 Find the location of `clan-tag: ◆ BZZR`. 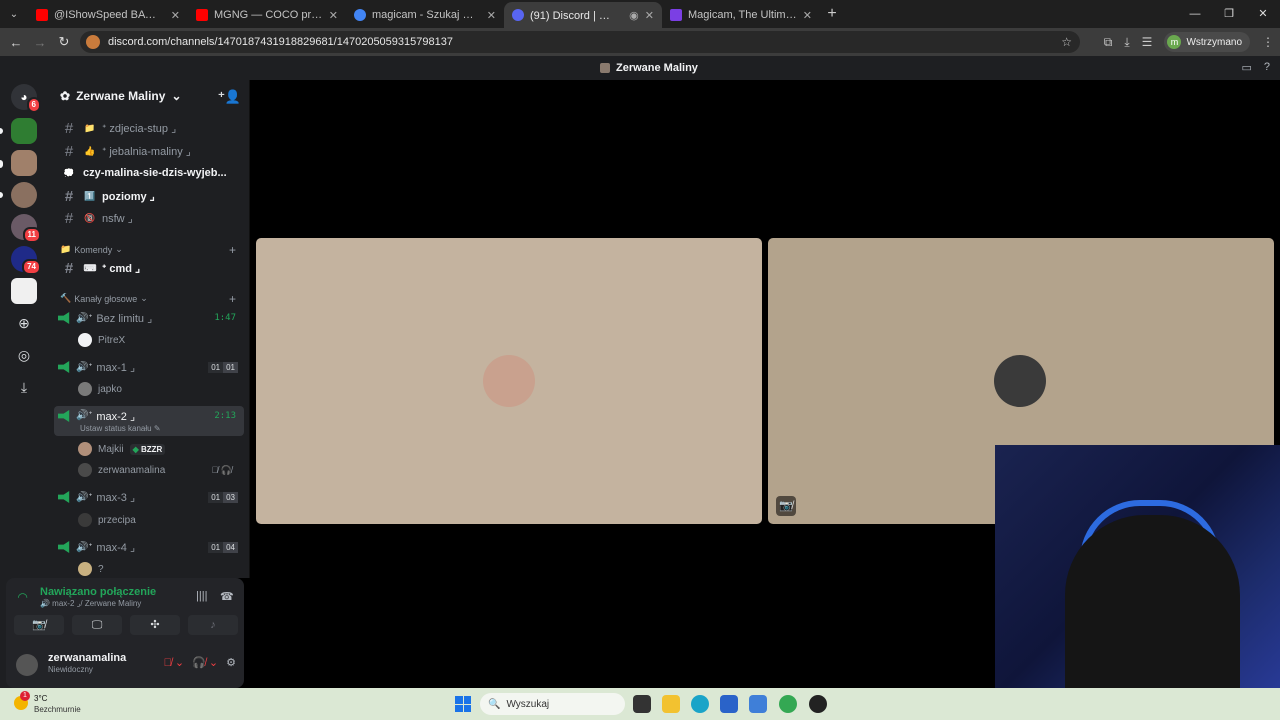

clan-tag: ◆ BZZR is located at coordinates (147, 449).